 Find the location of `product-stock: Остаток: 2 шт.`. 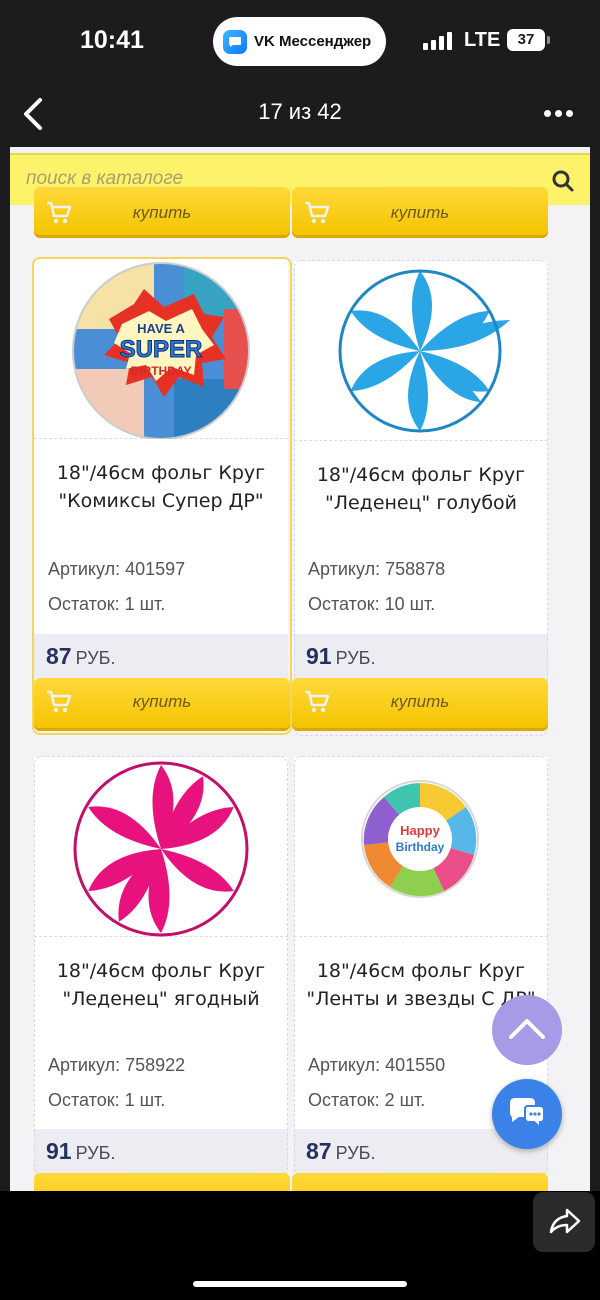

product-stock: Остаток: 2 шт. is located at coordinates (367, 1100).